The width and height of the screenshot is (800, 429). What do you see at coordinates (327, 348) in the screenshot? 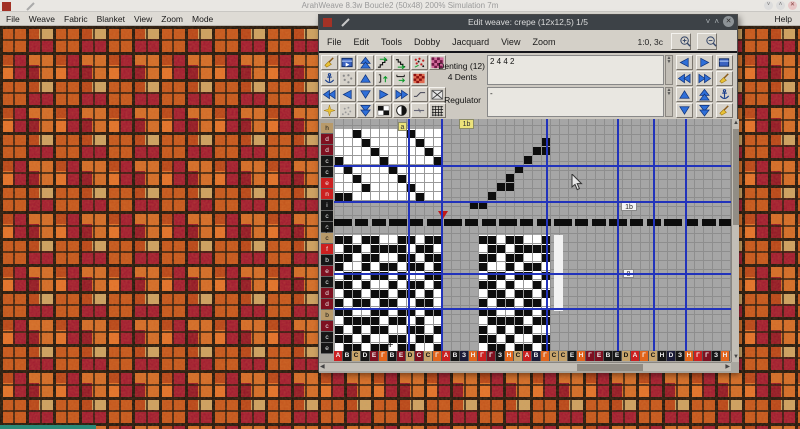
I see `weft-color-cell: e` at bounding box center [327, 348].